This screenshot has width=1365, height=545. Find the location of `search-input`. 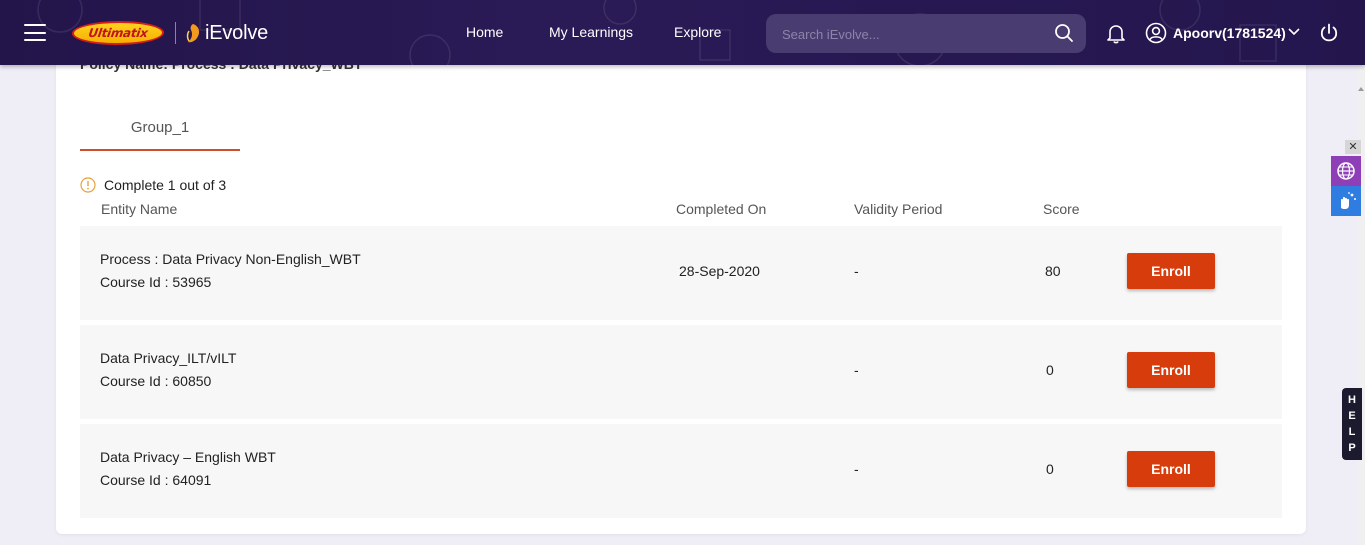

search-input is located at coordinates (912, 34).